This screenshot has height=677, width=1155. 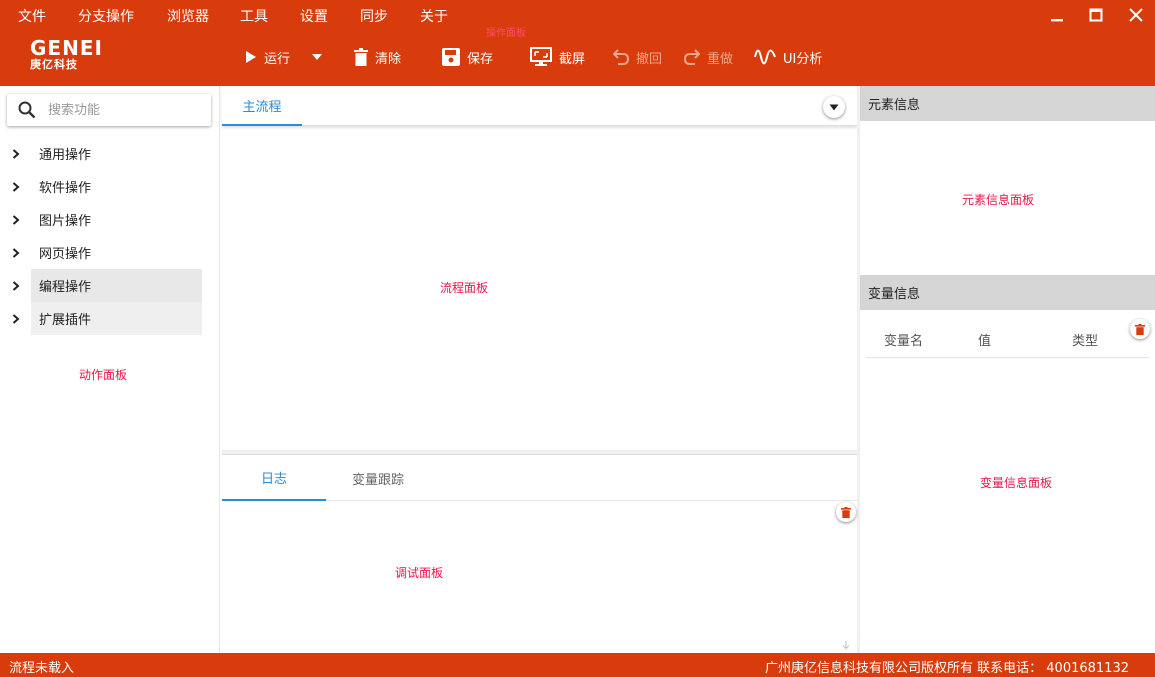 What do you see at coordinates (388, 59) in the screenshot?
I see `clear-label: 清除` at bounding box center [388, 59].